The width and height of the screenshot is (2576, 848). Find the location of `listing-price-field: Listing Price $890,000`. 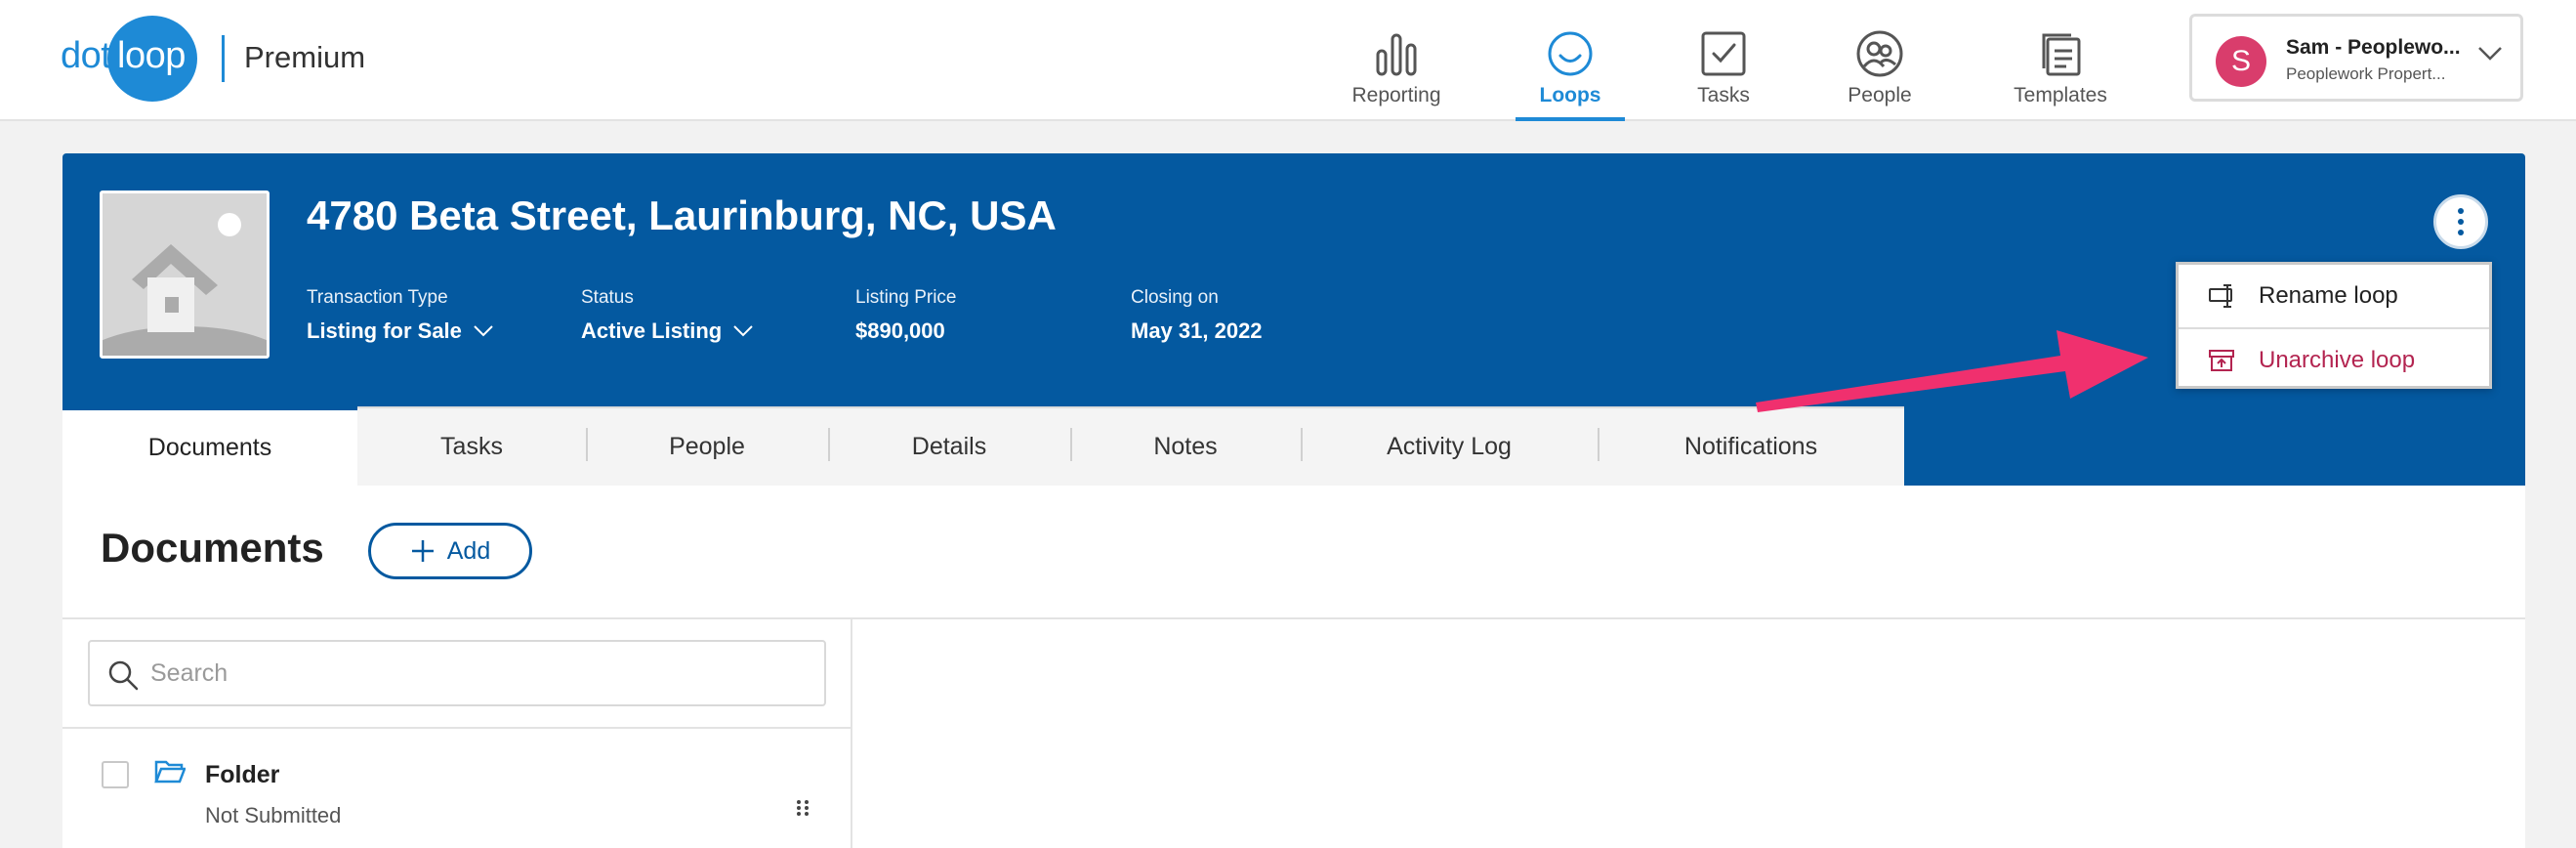

listing-price-field: Listing Price $890,000 is located at coordinates (906, 315).